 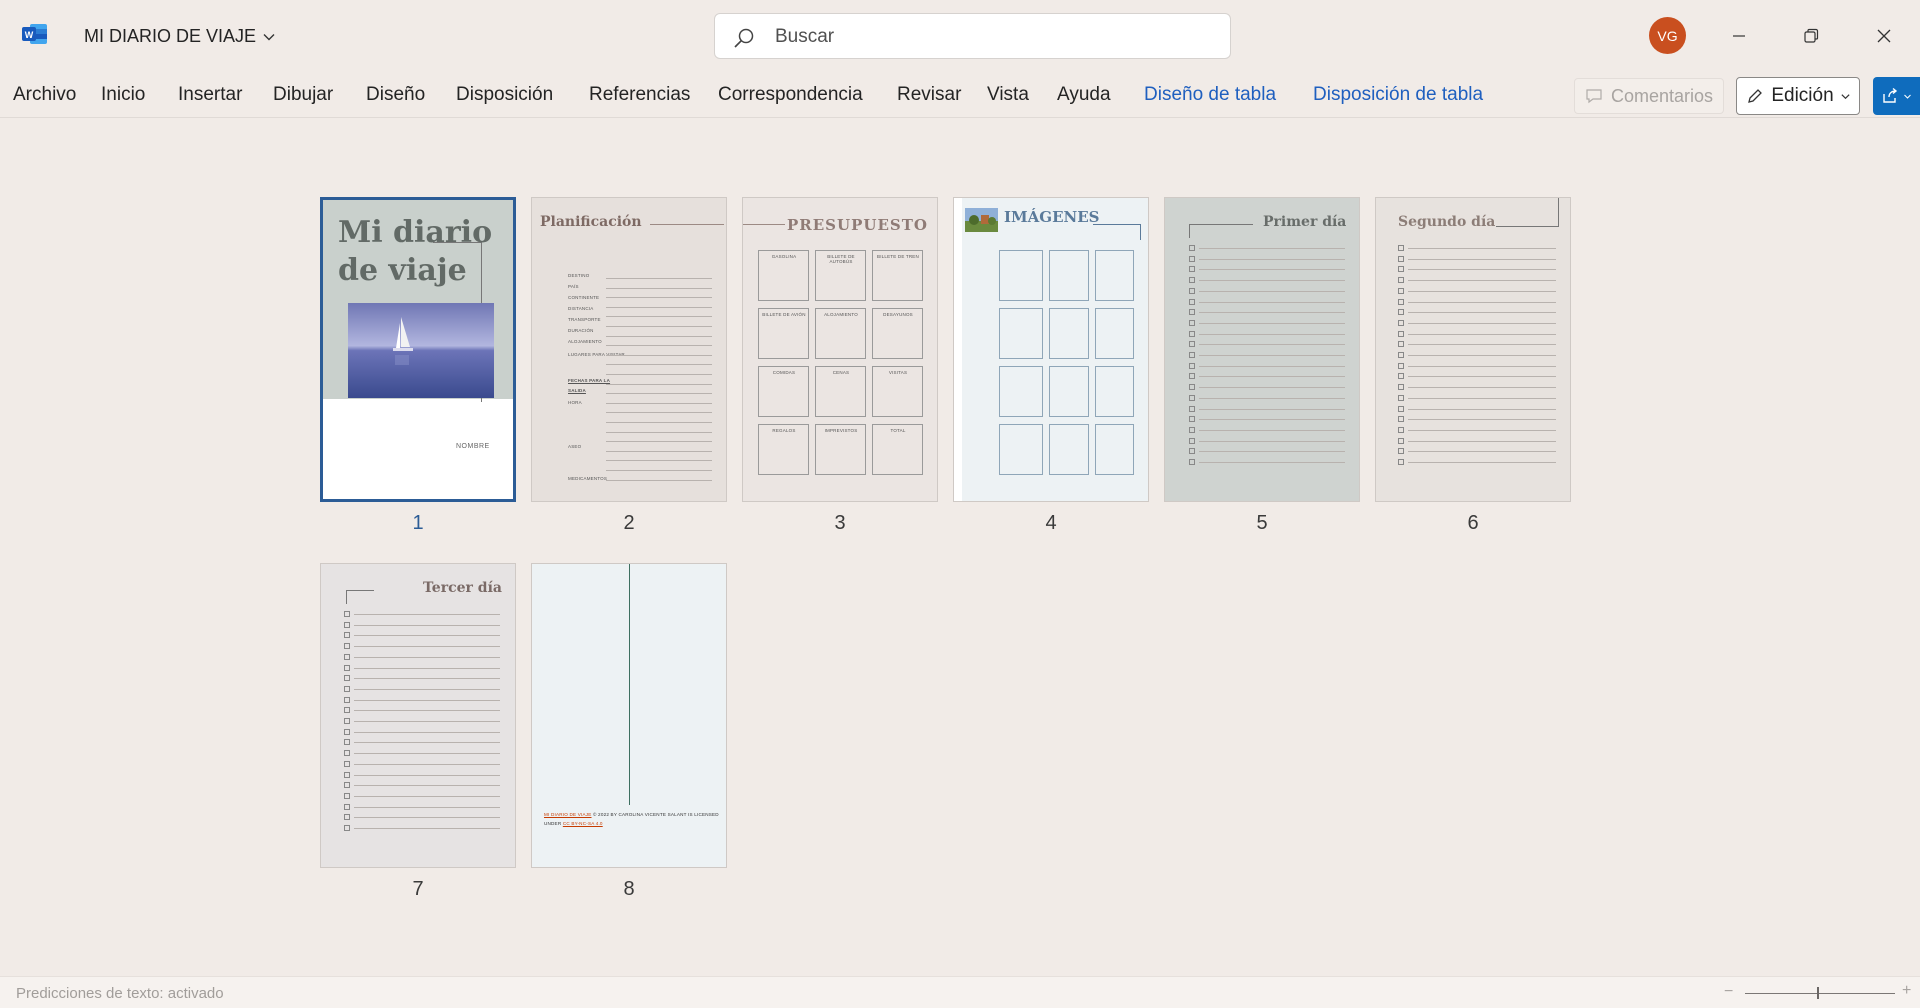 I want to click on cover-title-line1: Mi diario, so click(x=415, y=232).